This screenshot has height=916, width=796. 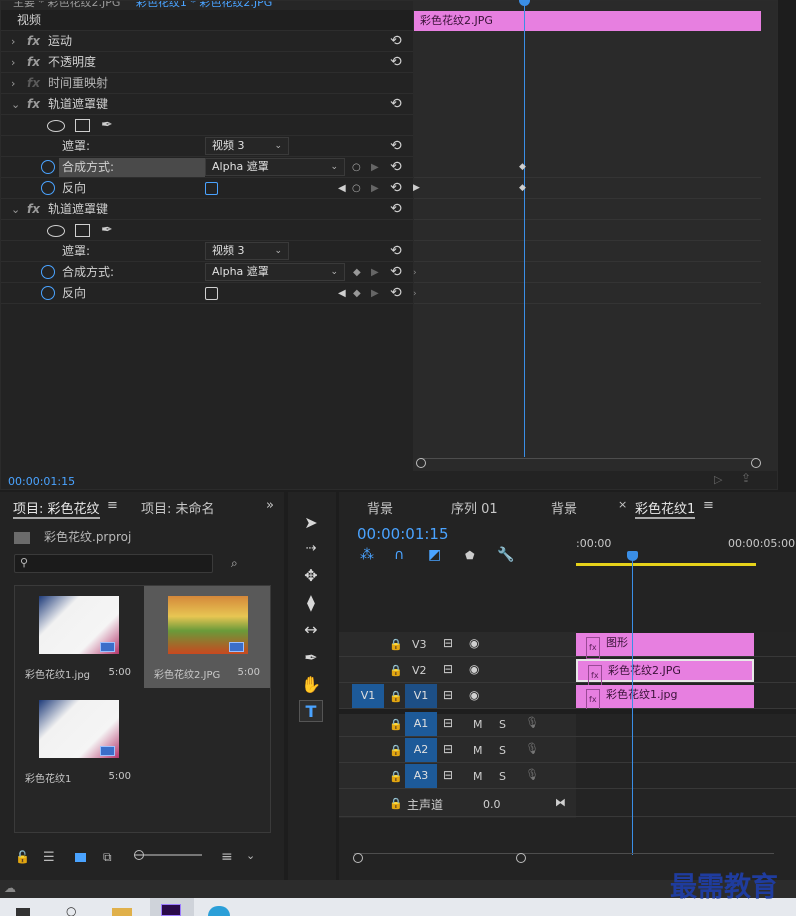 I want to click on matte-dropdown: 视频 3 ⌄, so click(x=247, y=251).